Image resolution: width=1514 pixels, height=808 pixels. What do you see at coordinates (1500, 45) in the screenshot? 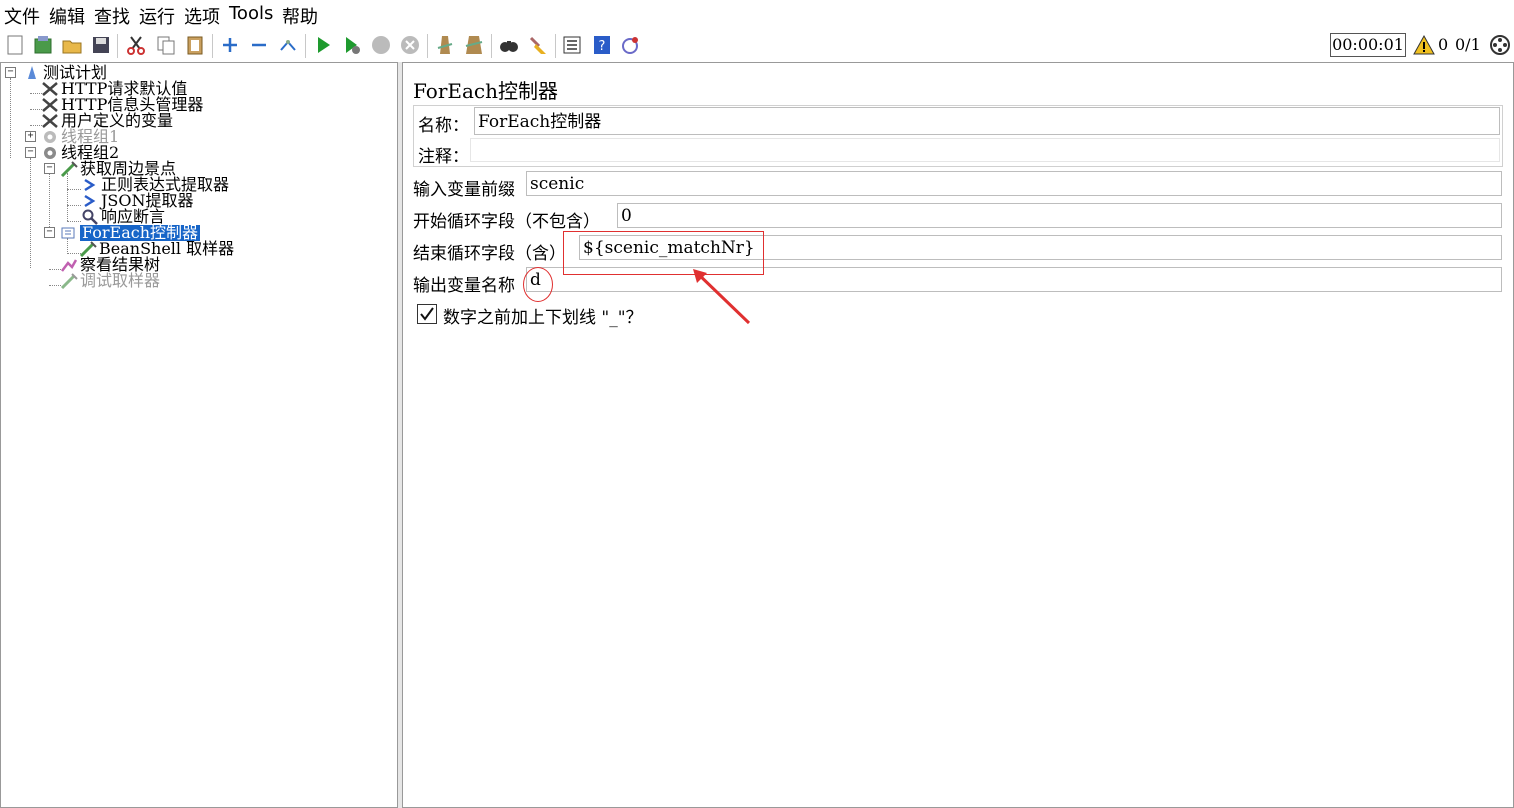
I see `status-indicator-icon` at bounding box center [1500, 45].